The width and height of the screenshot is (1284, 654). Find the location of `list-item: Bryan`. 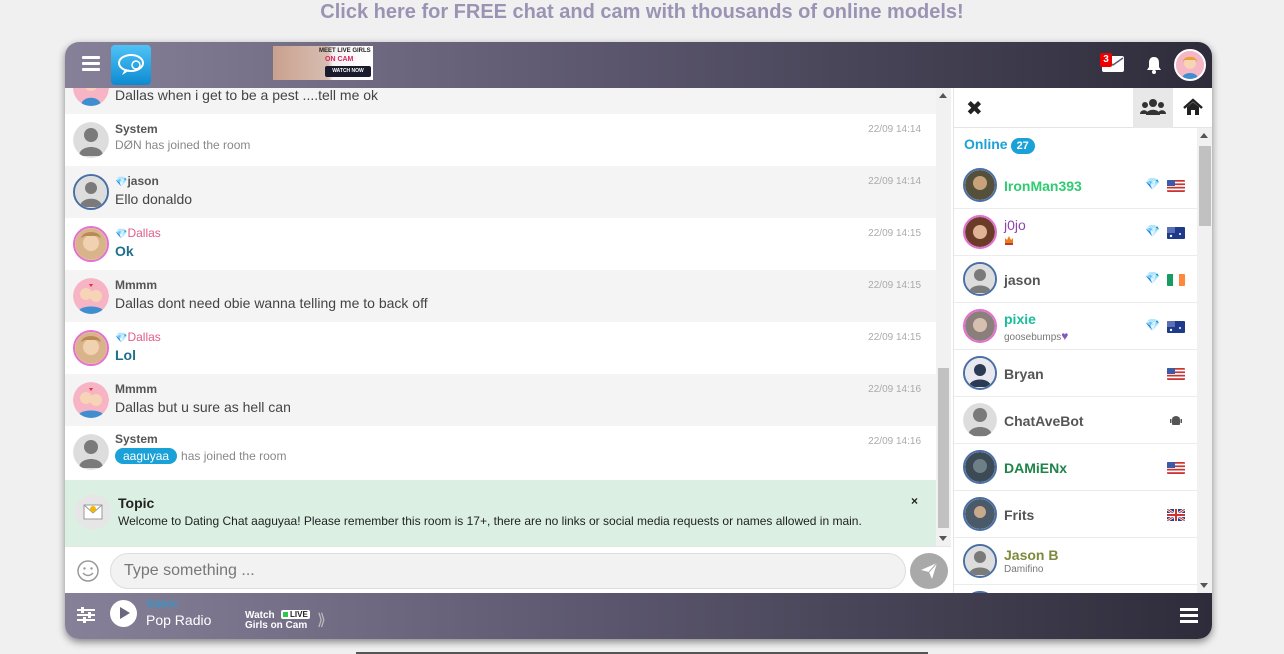

list-item: Bryan is located at coordinates (1075, 373).